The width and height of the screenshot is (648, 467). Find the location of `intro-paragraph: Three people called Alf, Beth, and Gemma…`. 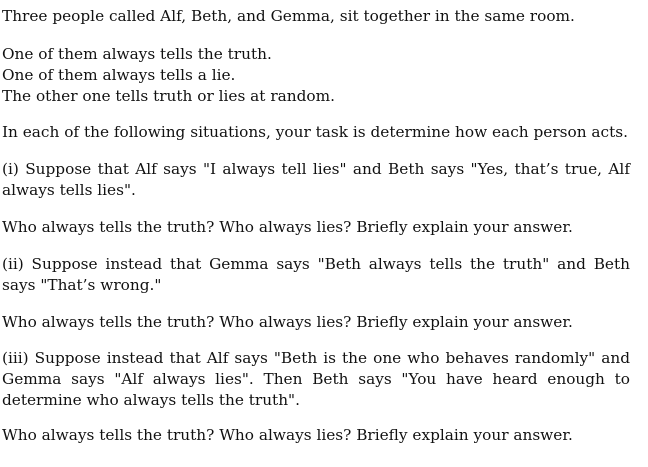

intro-paragraph: Three people called Alf, Beth, and Gemma… is located at coordinates (288, 16).